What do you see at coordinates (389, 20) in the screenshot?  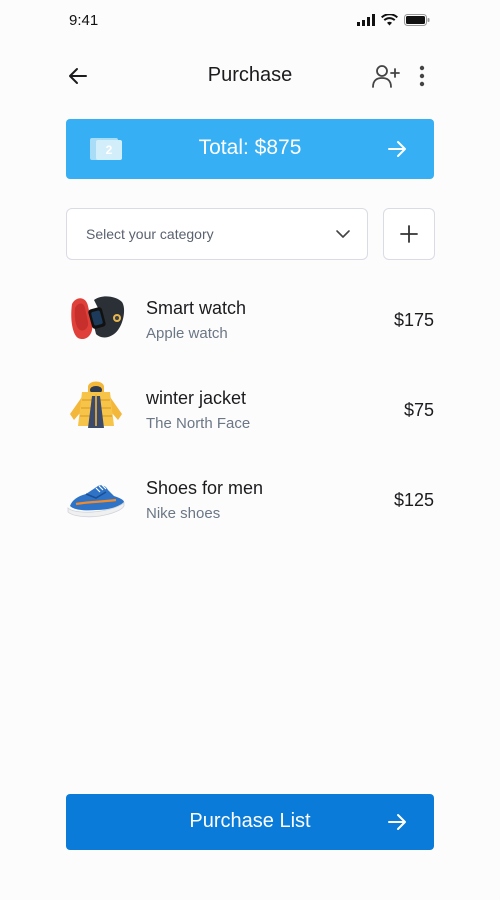 I see `wifi-icon` at bounding box center [389, 20].